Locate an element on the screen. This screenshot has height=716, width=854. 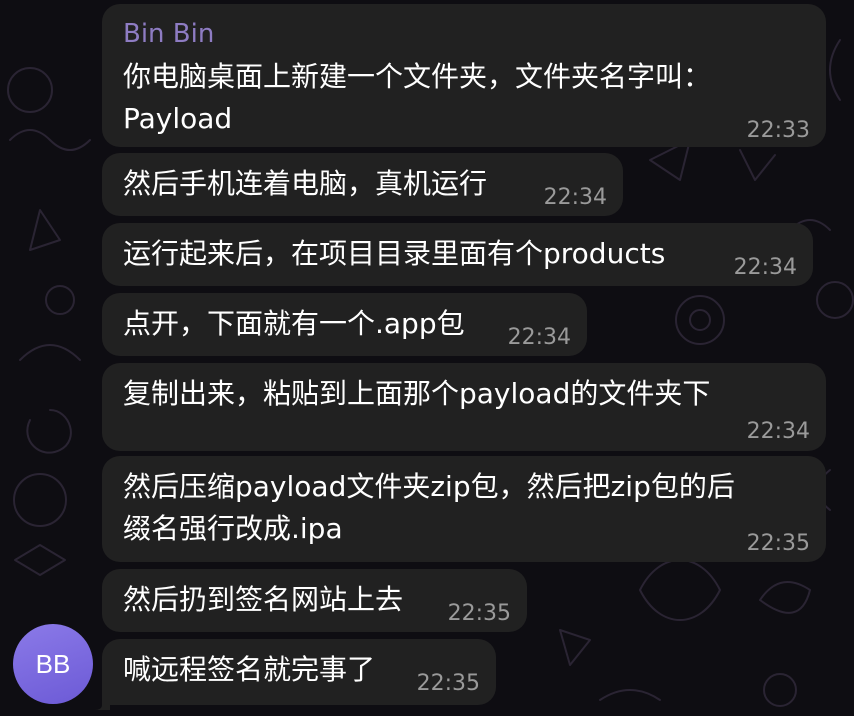
message-bubble: 喊远程签名就完事了 22:35 is located at coordinates (299, 672).